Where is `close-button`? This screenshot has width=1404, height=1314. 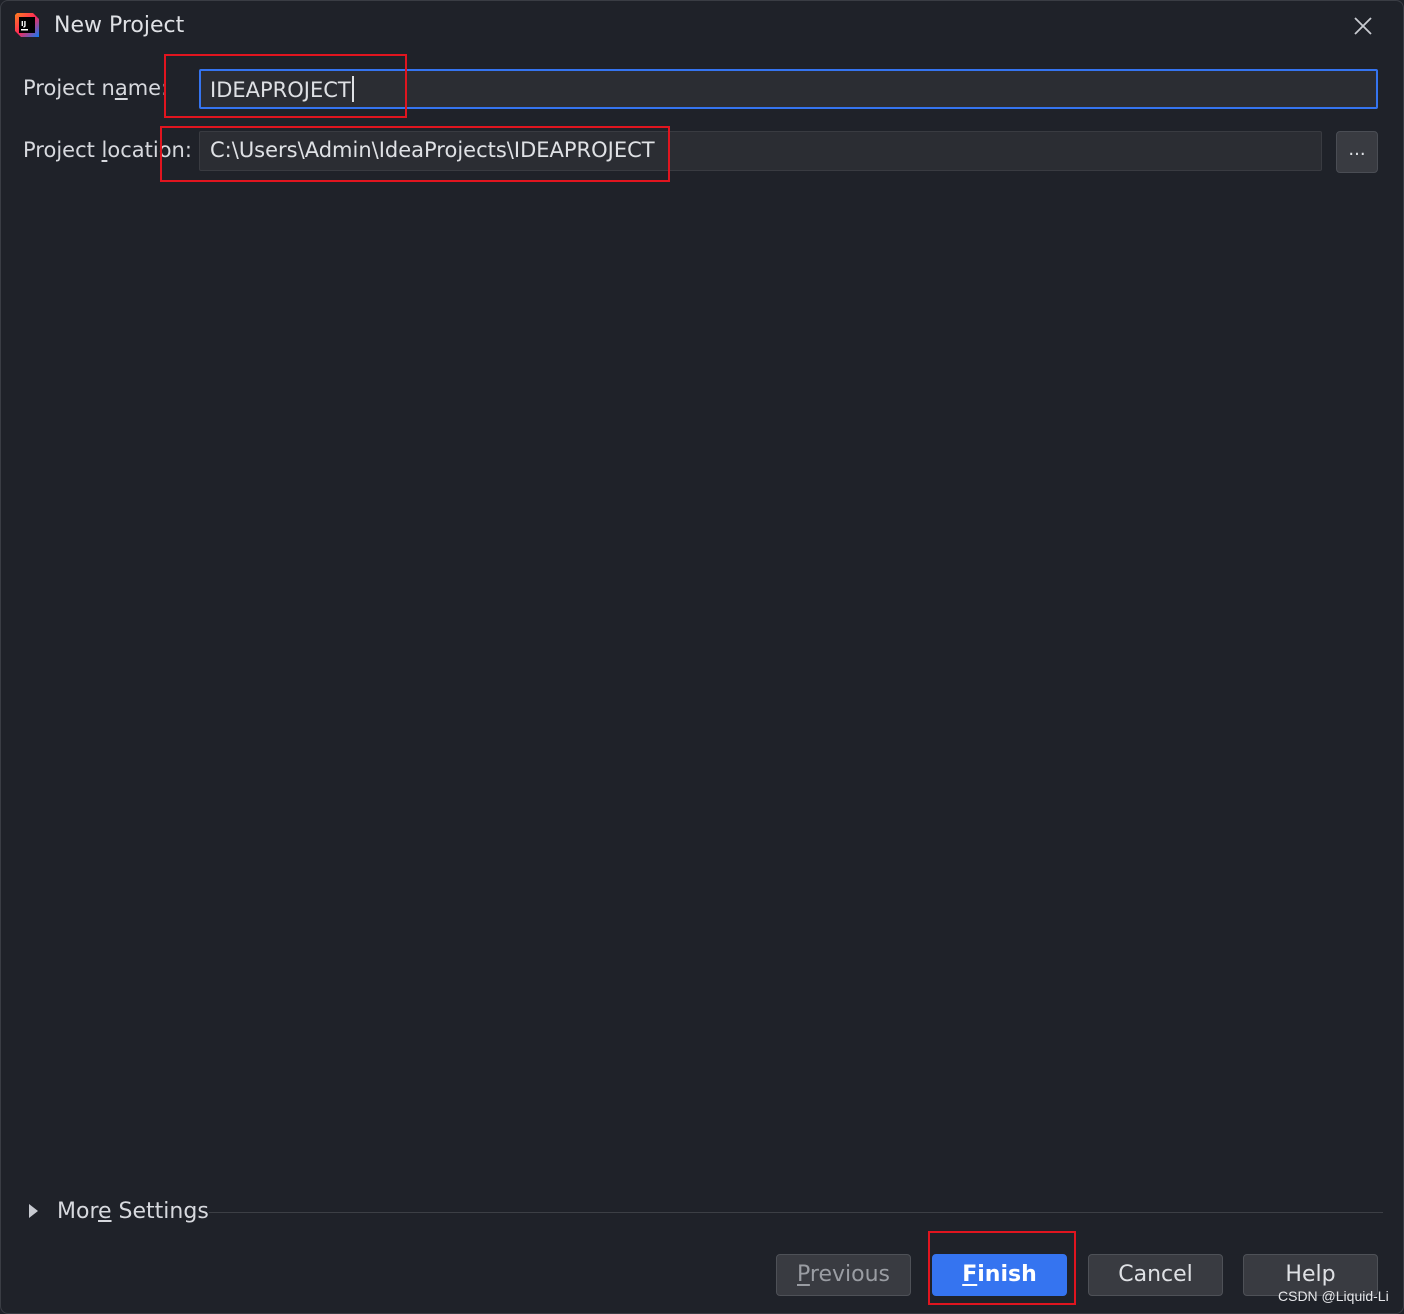
close-button is located at coordinates (1363, 26).